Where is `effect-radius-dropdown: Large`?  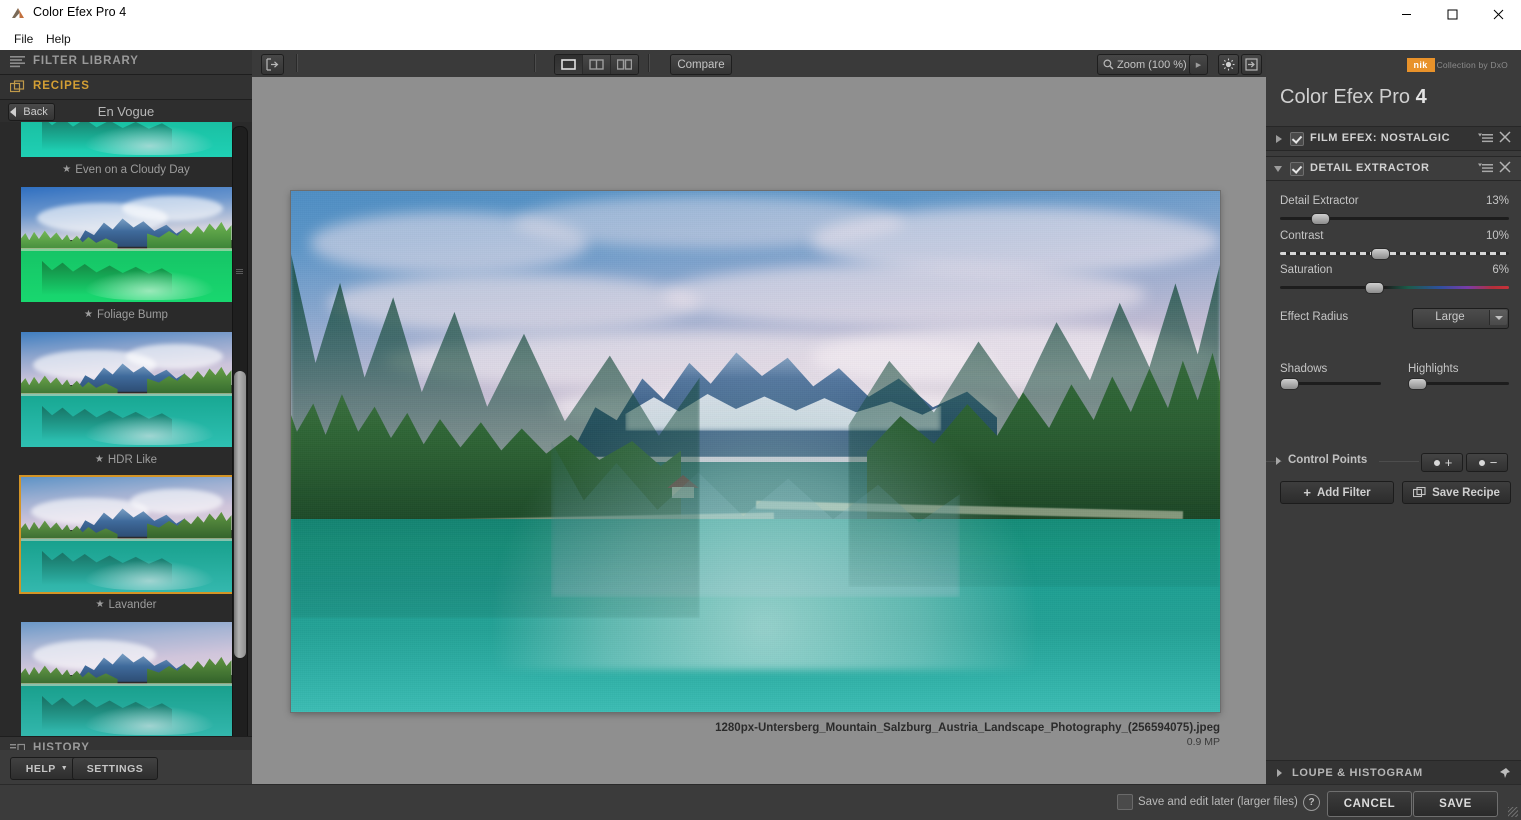
effect-radius-dropdown: Large is located at coordinates (1460, 318).